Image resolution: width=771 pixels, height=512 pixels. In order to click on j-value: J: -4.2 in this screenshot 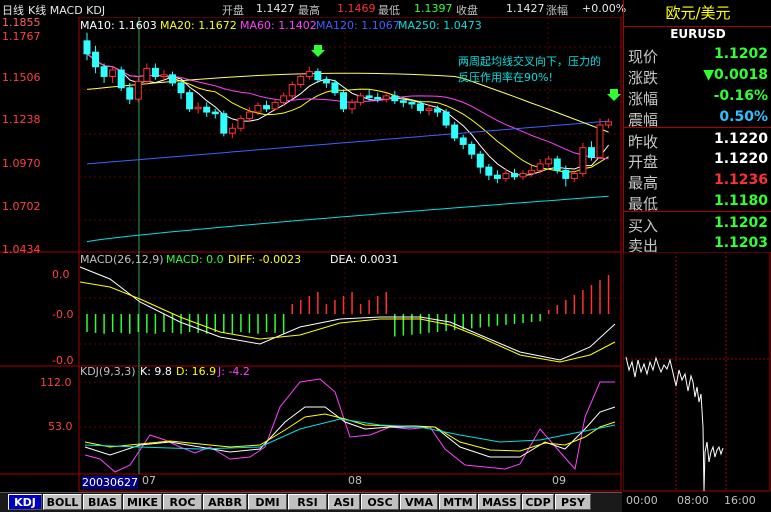, I will do `click(234, 371)`.